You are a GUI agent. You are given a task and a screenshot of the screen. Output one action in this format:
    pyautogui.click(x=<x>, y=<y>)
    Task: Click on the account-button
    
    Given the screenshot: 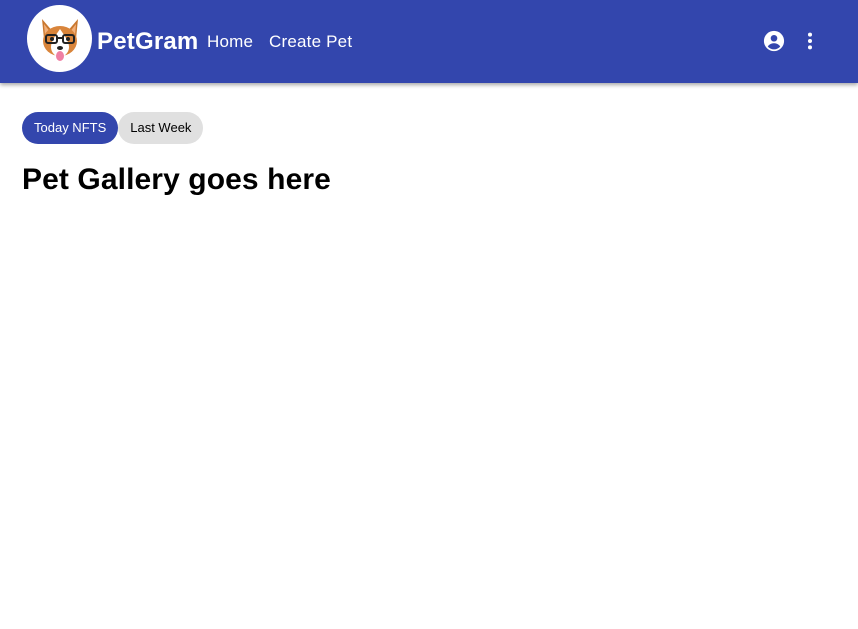 What is the action you would take?
    pyautogui.click(x=774, y=41)
    